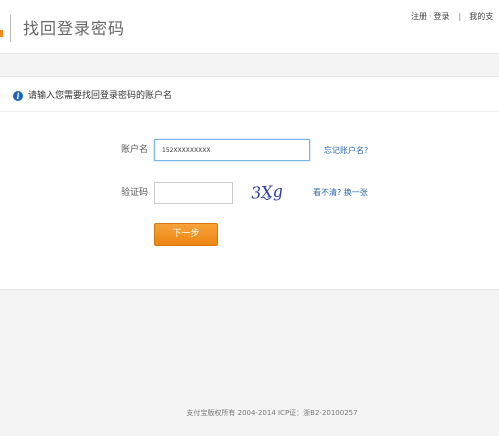 This screenshot has height=436, width=499. I want to click on account-label: 账户名, so click(134, 150).